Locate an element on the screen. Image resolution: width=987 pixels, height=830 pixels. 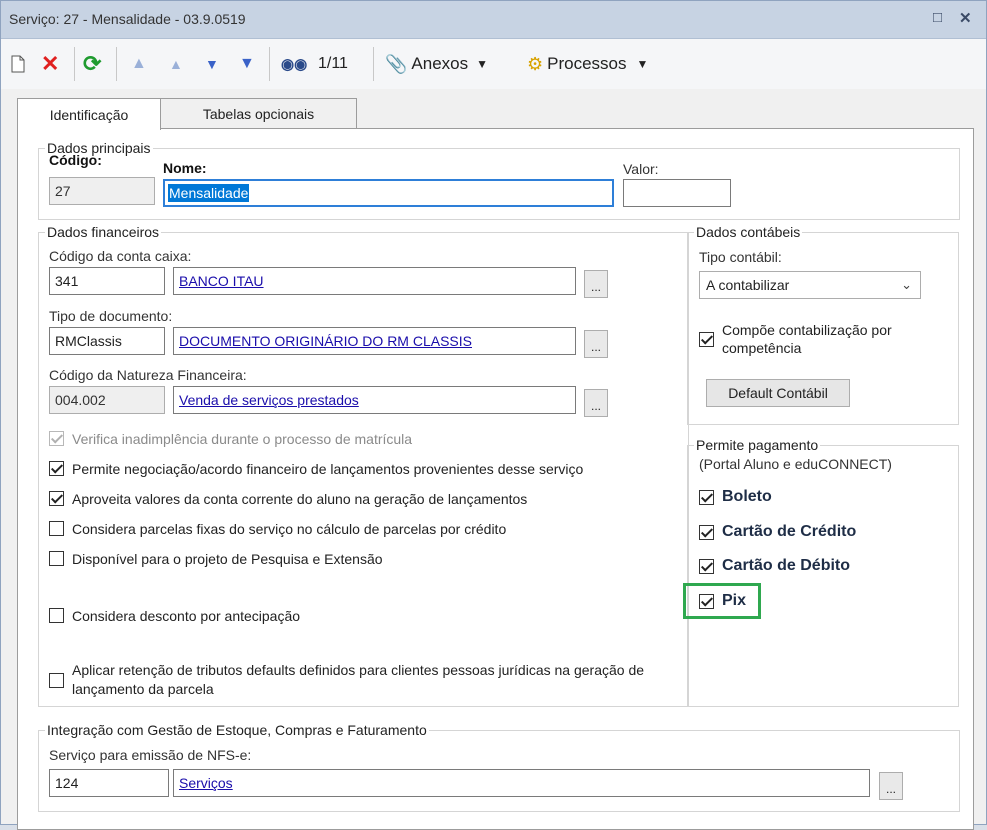
valor-label: Valor: is located at coordinates (641, 169).